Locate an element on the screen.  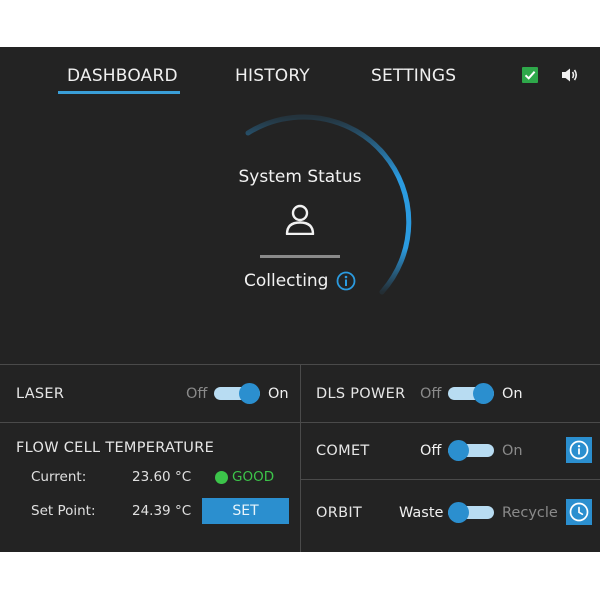
orbit-toggle is located at coordinates (471, 512).